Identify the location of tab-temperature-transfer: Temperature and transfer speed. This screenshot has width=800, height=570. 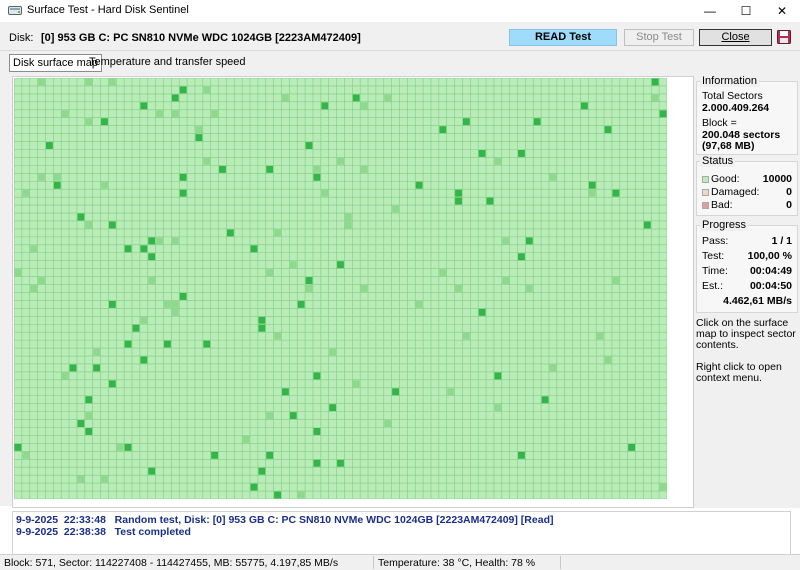
(167, 62).